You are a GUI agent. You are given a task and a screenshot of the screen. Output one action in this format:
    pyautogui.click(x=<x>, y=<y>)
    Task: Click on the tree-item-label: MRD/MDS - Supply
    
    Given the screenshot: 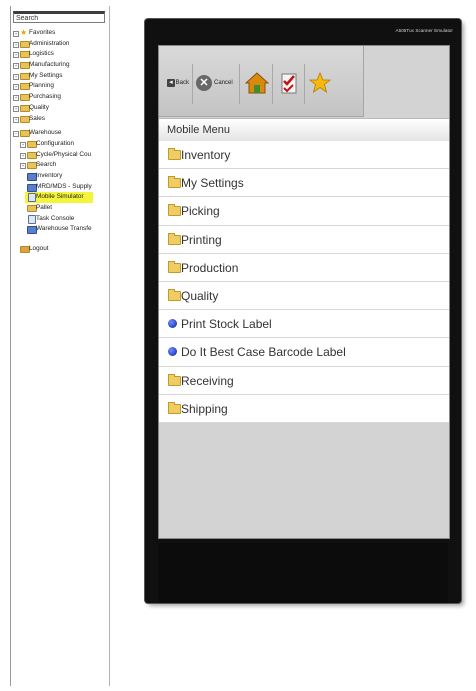 What is the action you would take?
    pyautogui.click(x=64, y=186)
    